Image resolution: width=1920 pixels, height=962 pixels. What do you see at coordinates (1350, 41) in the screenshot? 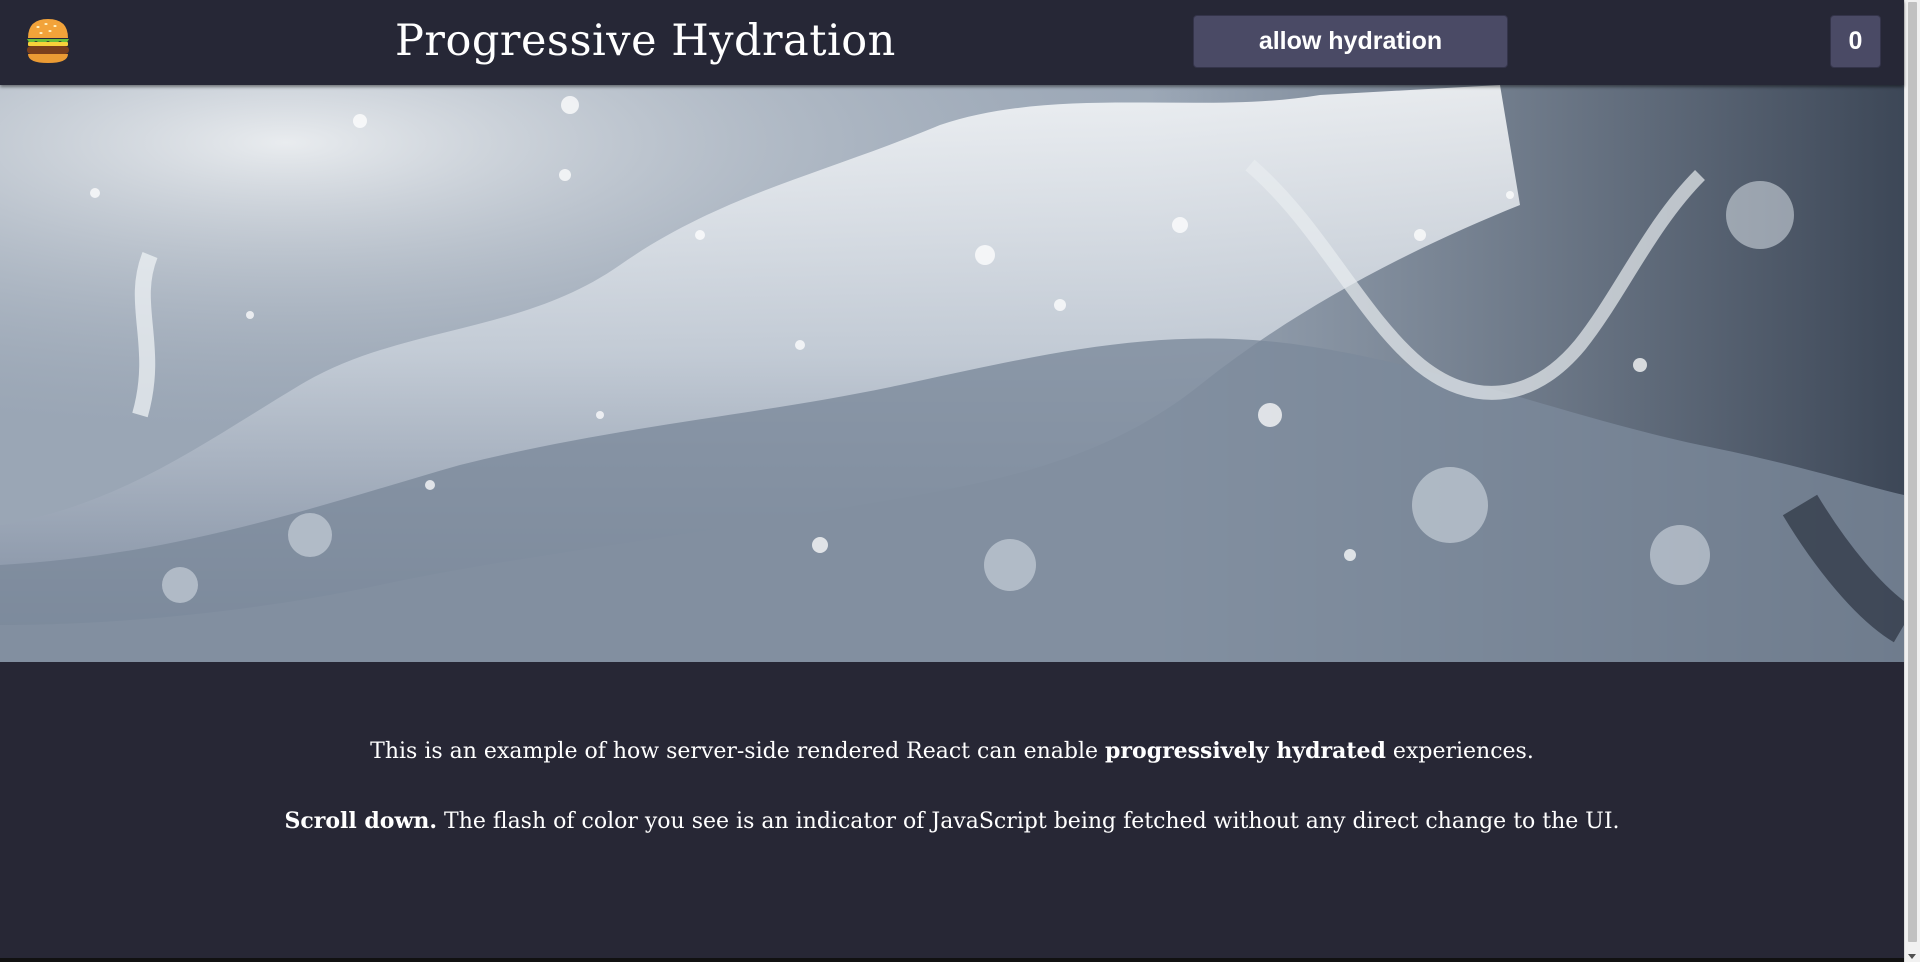
I see `allow-hydration-button: allow hydration` at bounding box center [1350, 41].